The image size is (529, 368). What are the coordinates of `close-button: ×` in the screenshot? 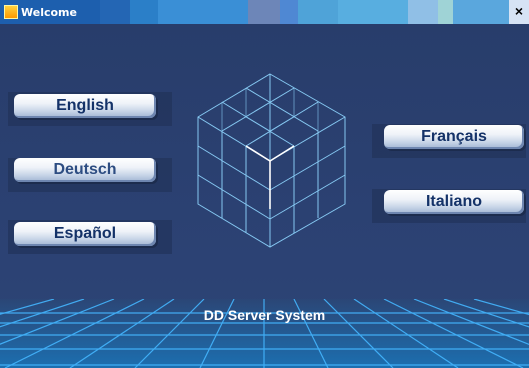 It's located at (519, 12).